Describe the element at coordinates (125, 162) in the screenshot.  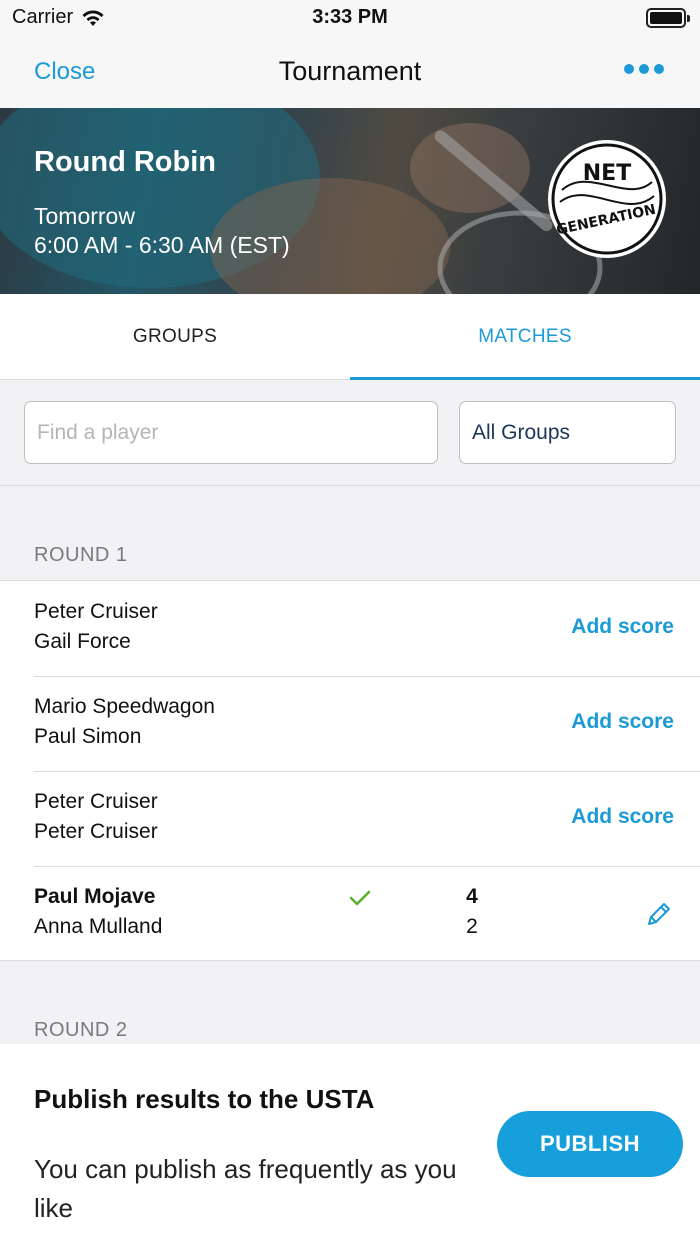
I see `event-title: Round Robin` at that location.